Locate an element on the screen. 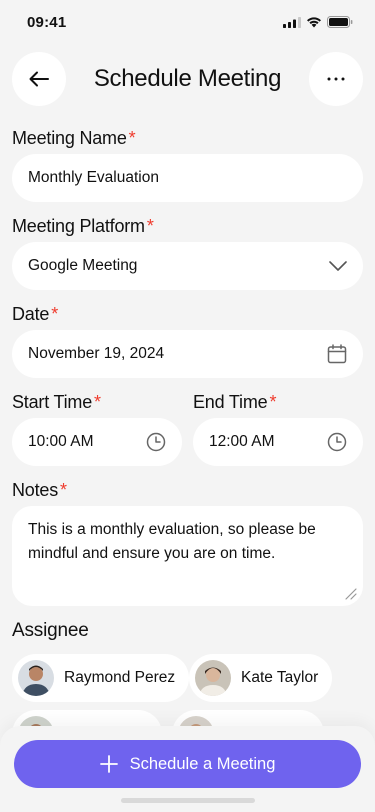 This screenshot has height=812, width=375. start-time-value: 10:00 AM is located at coordinates (61, 441).